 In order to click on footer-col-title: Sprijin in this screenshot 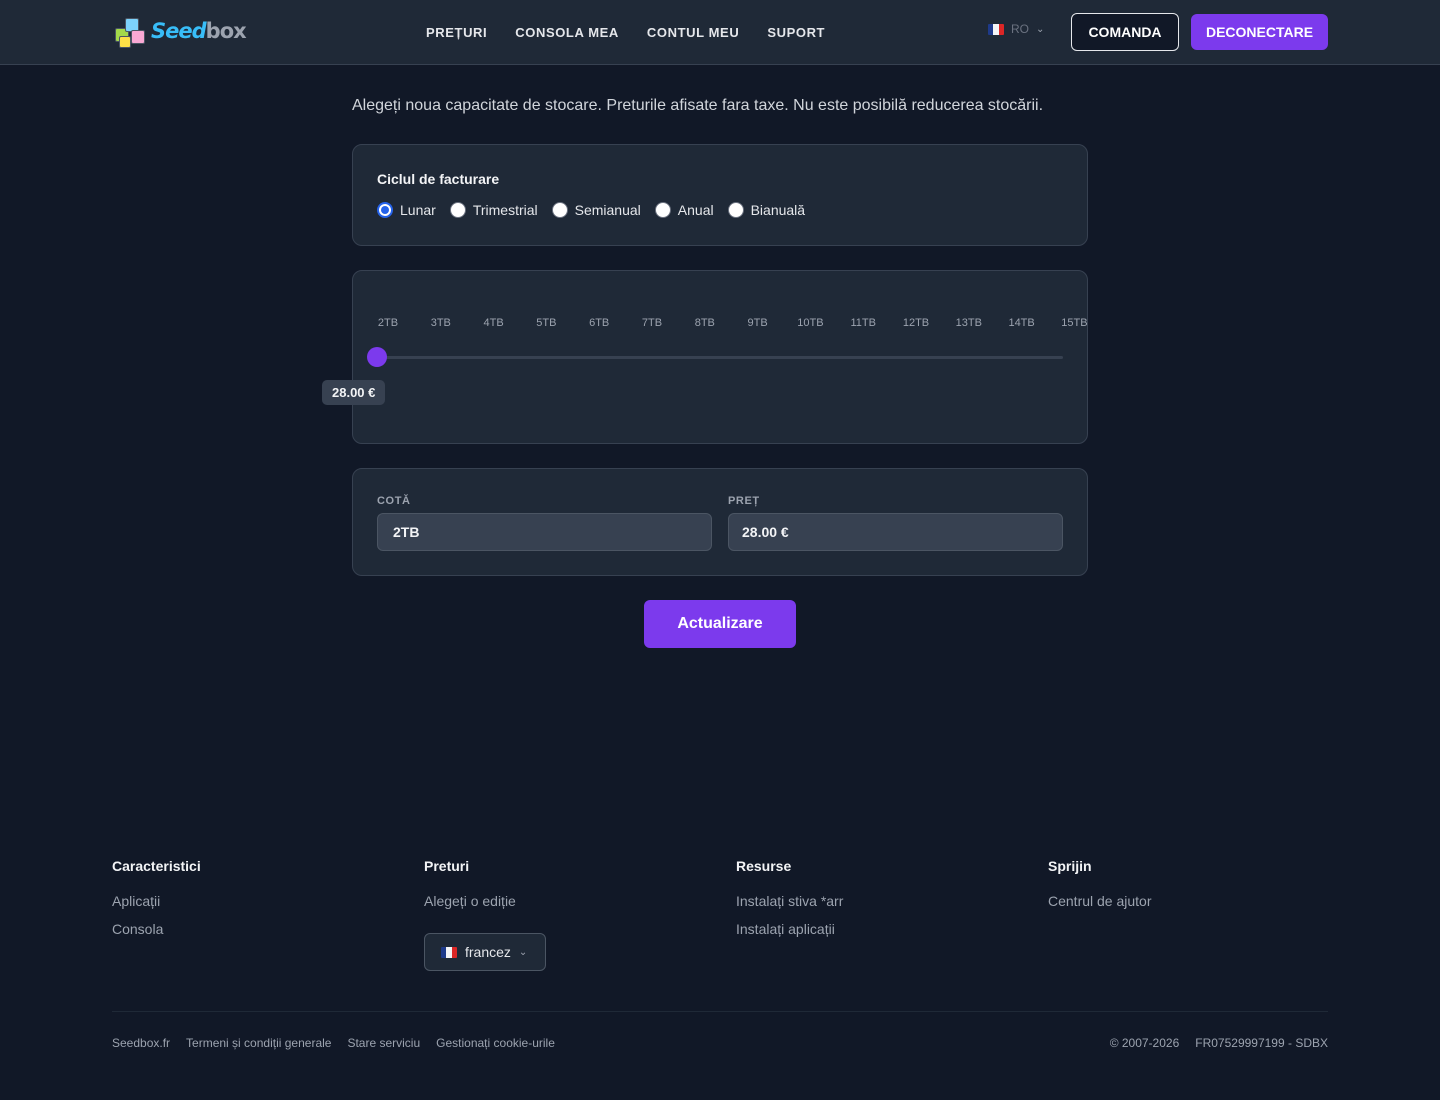, I will do `click(1070, 866)`.